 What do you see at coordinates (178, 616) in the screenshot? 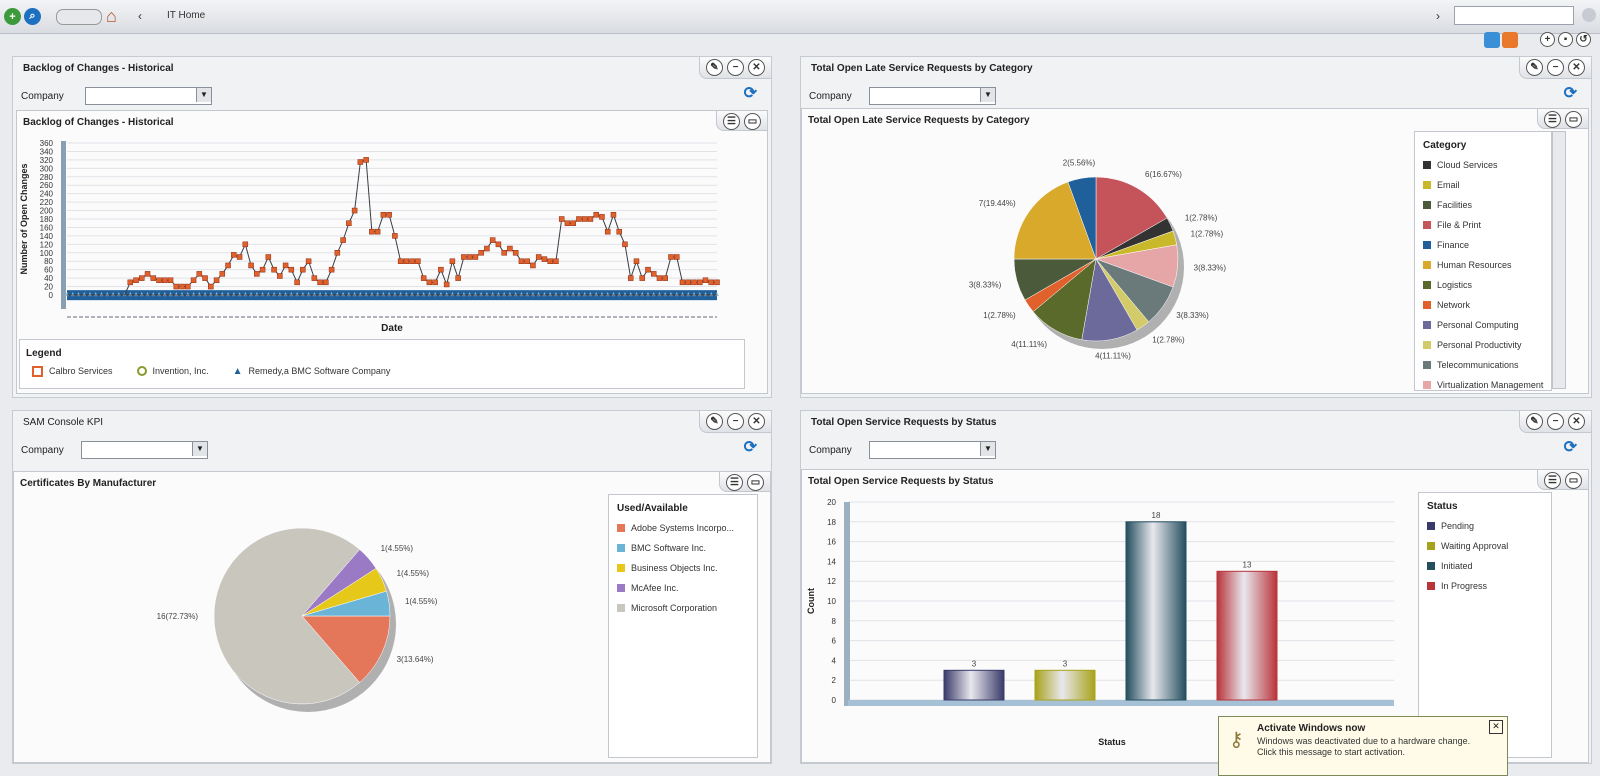
I see `slice-label: 16(72.73%)` at bounding box center [178, 616].